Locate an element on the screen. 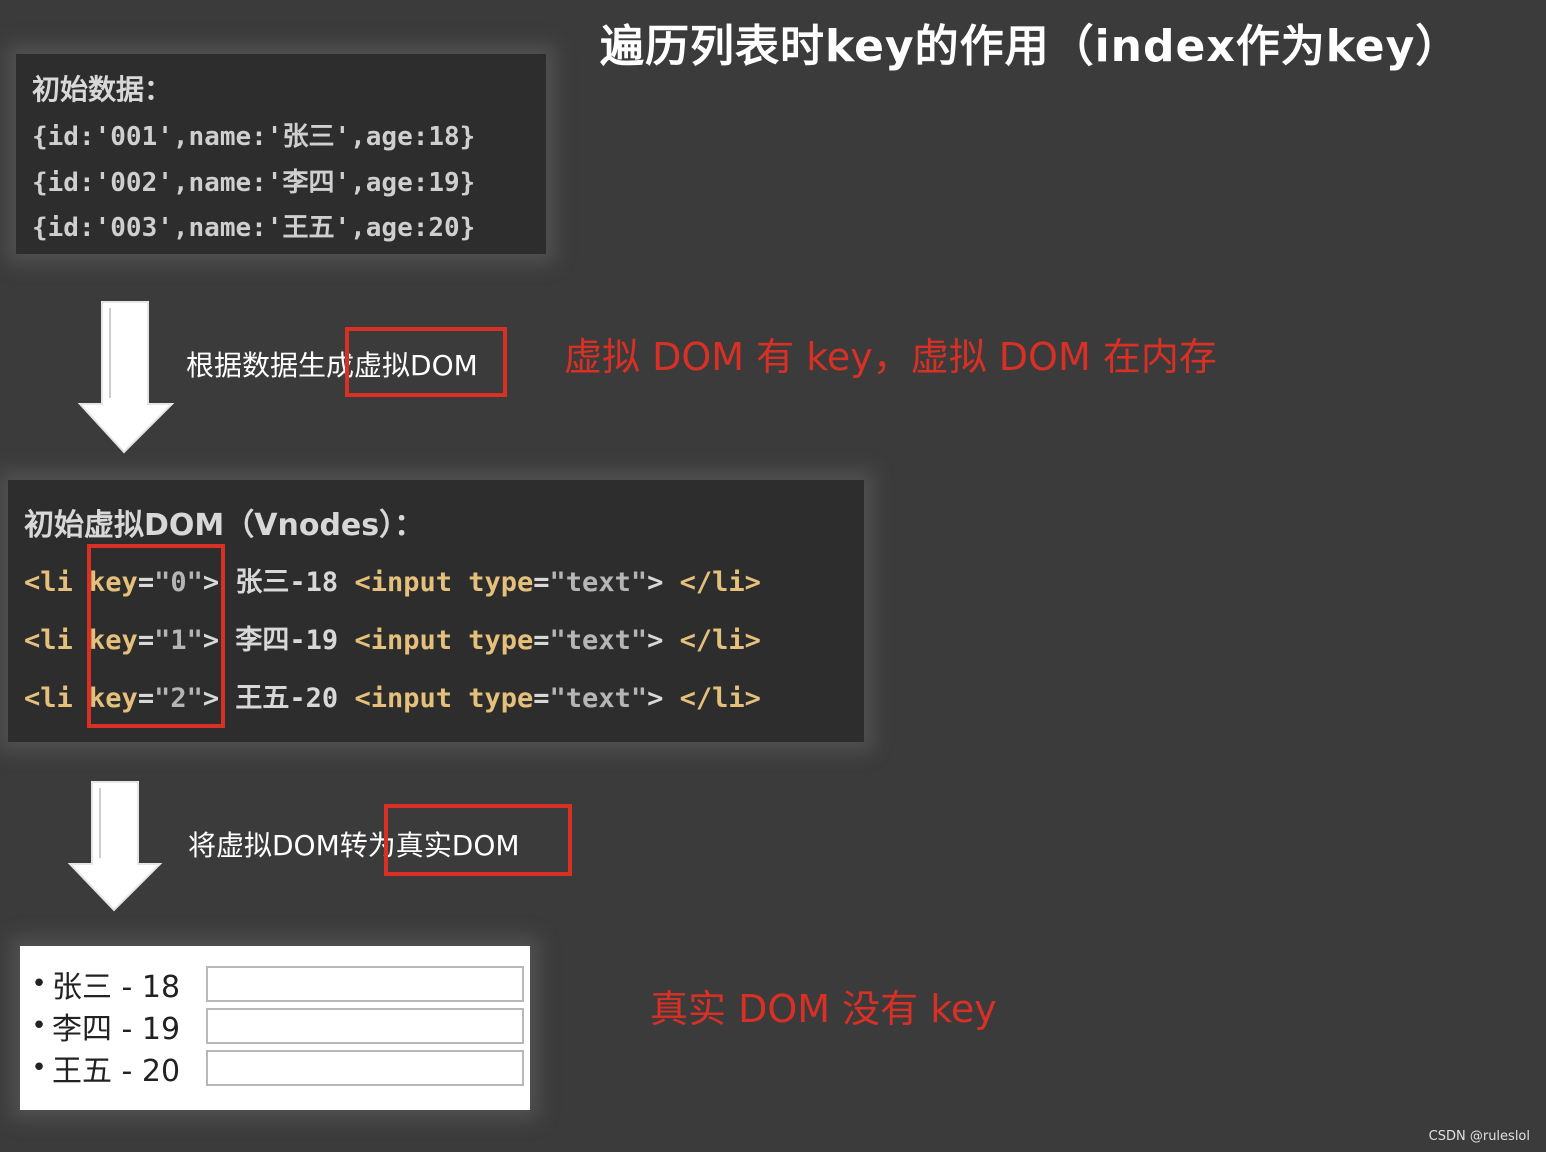  data-row: {id:'003',name:'王五',age:20} is located at coordinates (254, 228).